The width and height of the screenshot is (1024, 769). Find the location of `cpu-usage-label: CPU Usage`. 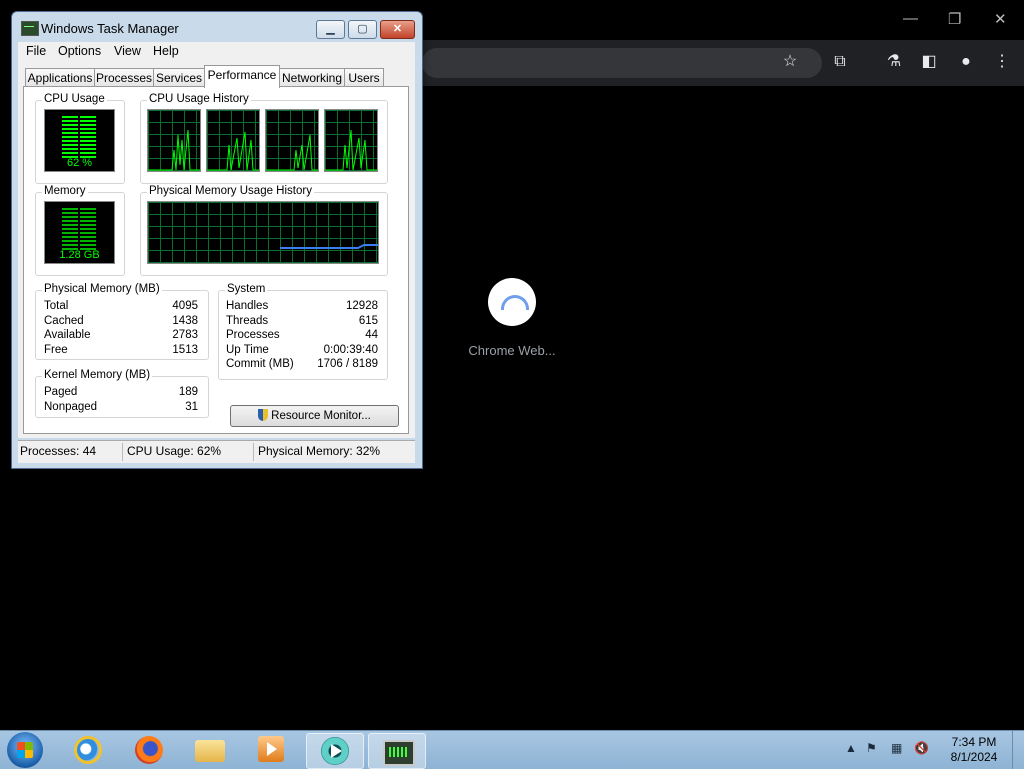

cpu-usage-label: CPU Usage is located at coordinates (74, 99).